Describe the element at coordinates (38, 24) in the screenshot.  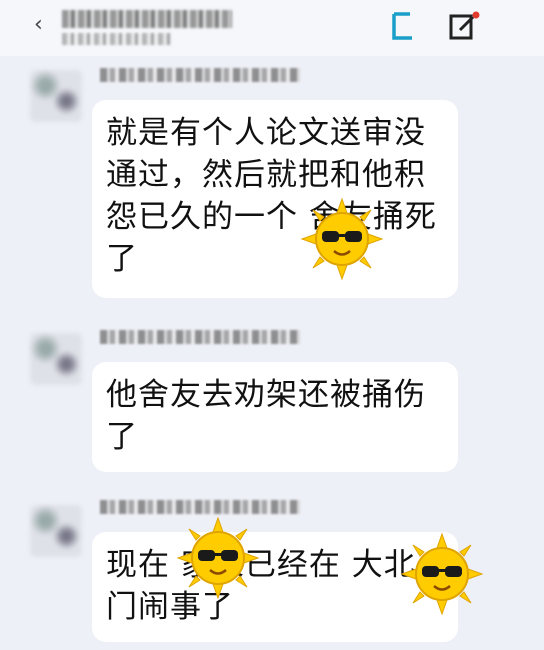
I see `chevron-left-icon: ‹` at that location.